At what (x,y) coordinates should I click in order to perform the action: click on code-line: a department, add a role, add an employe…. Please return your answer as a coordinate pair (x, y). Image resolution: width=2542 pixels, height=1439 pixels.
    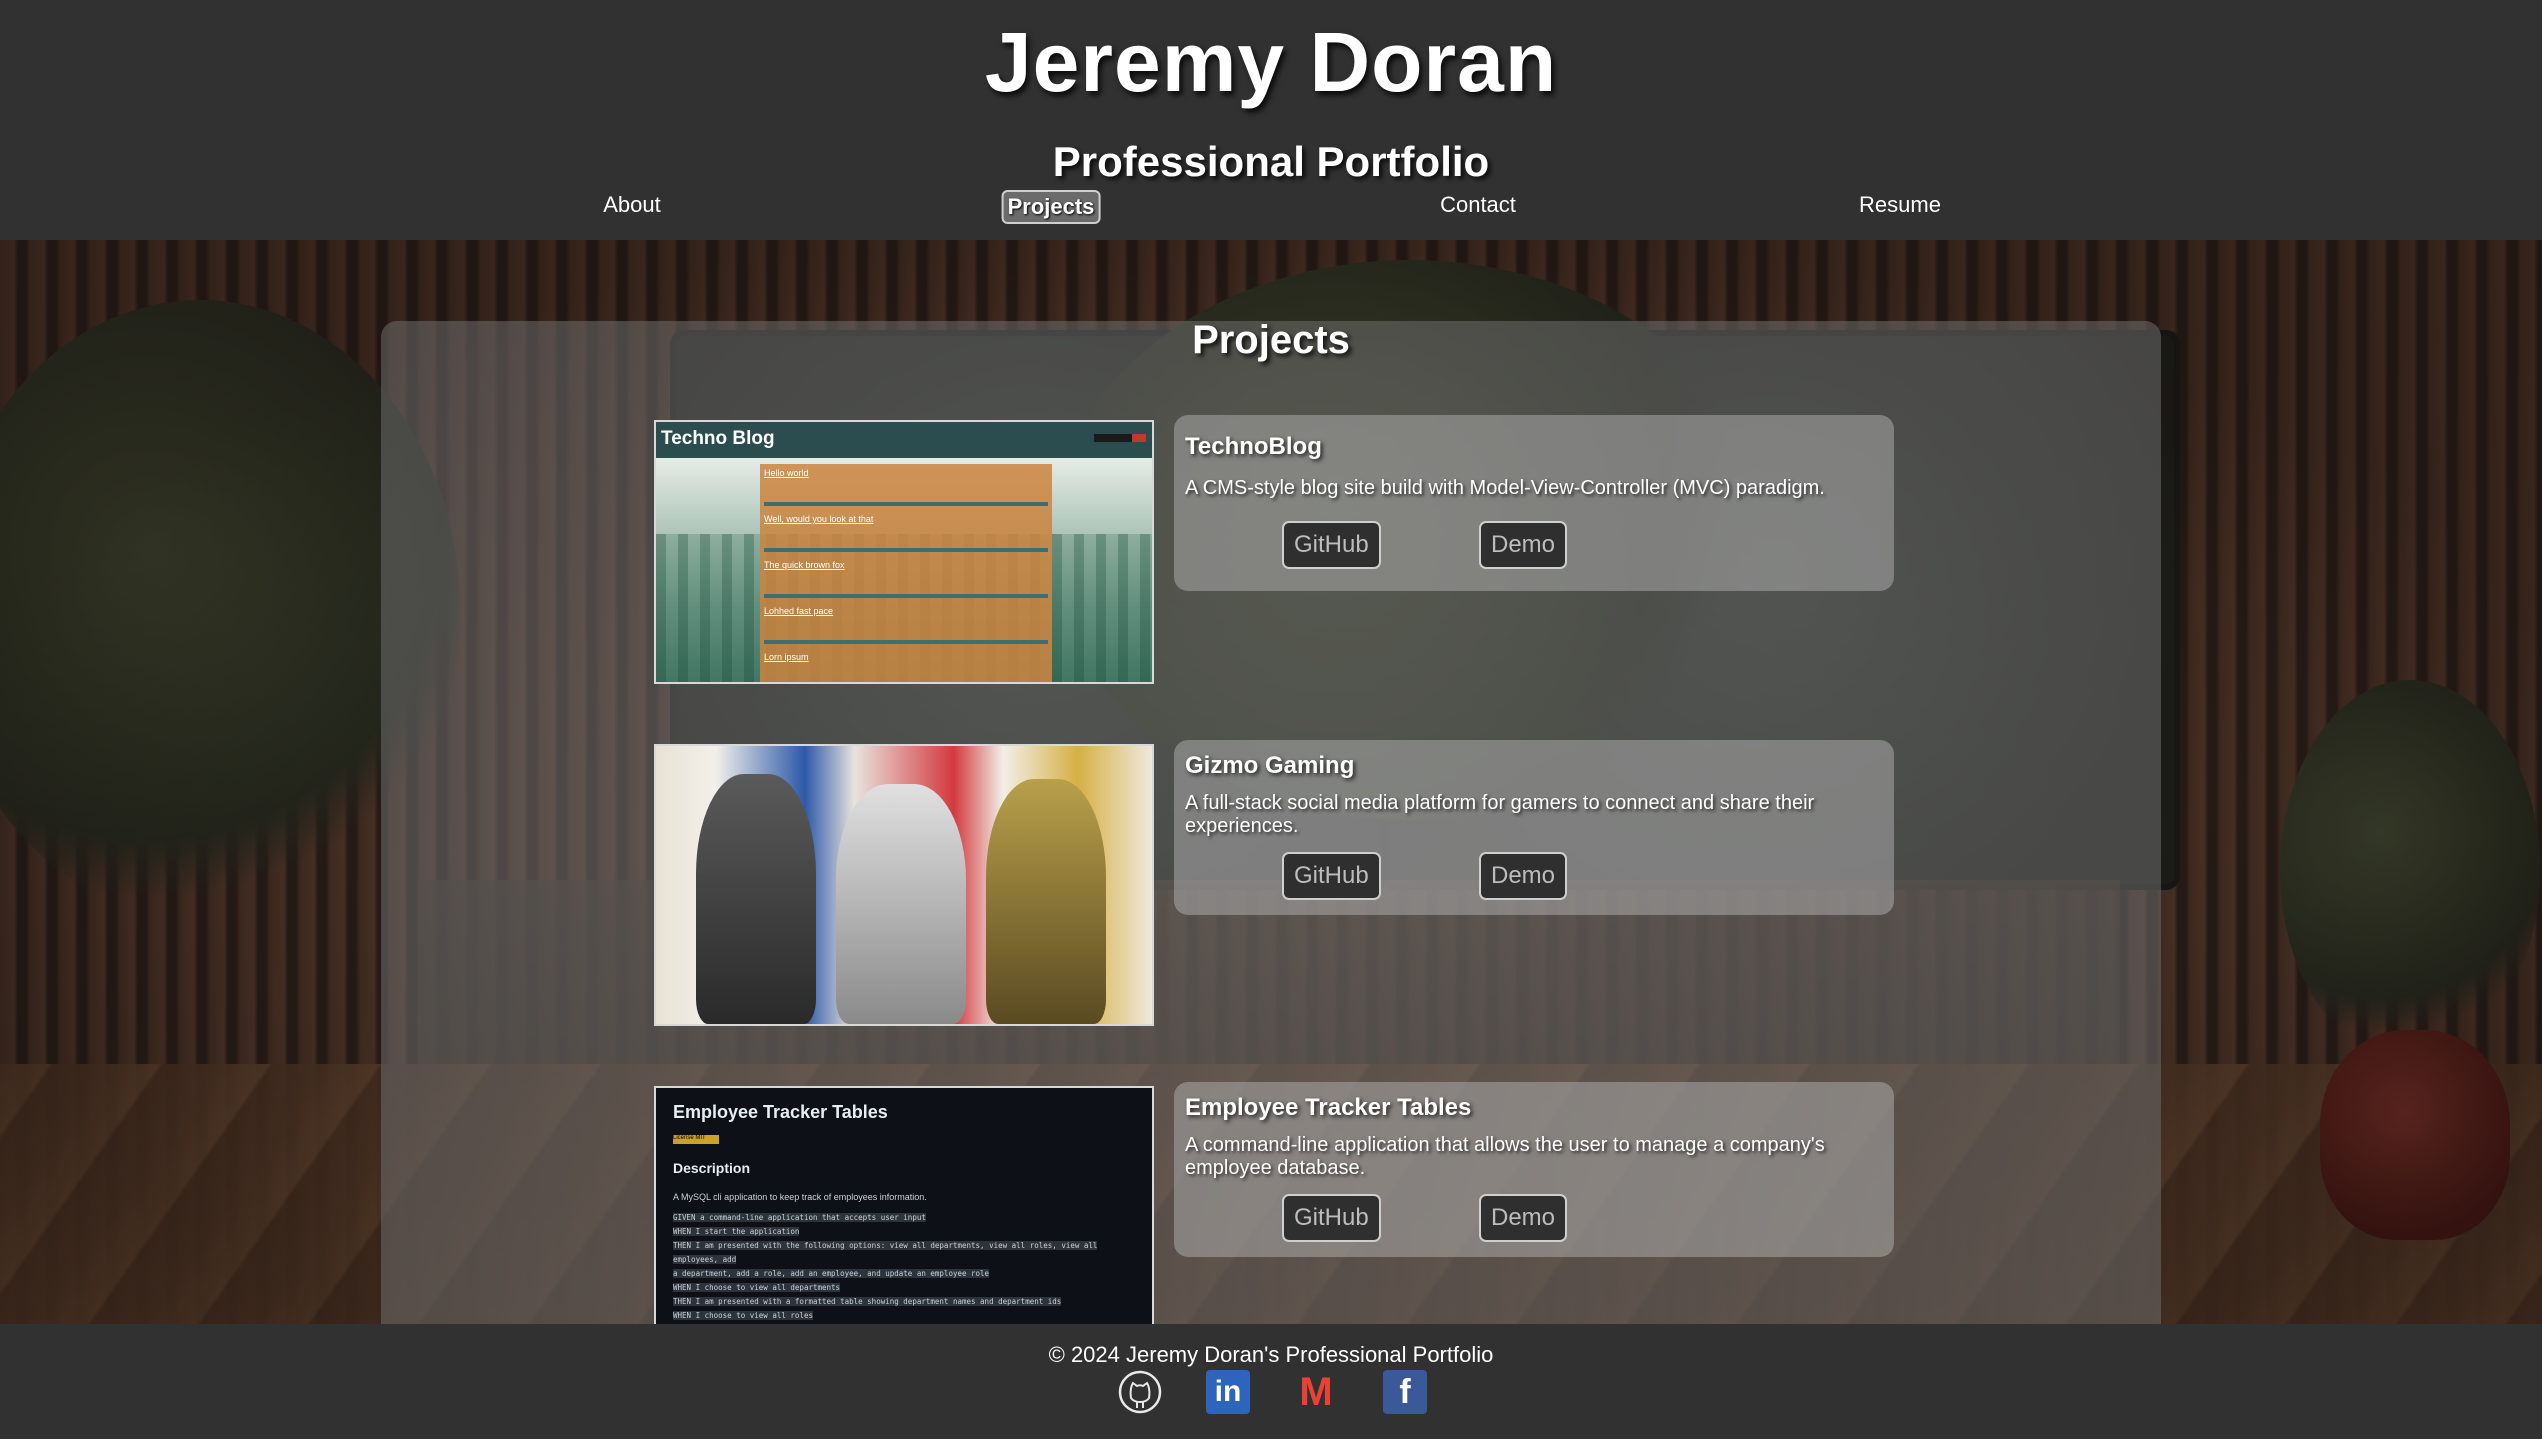
    Looking at the image, I should click on (831, 1273).